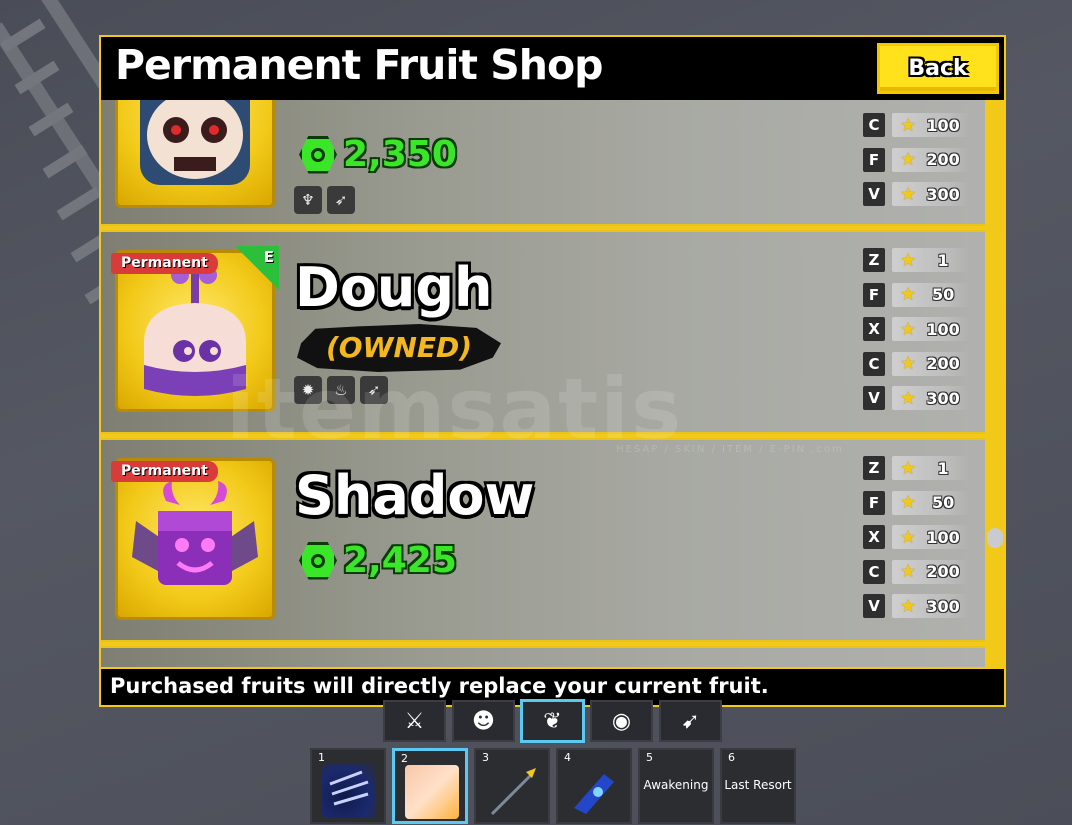 This screenshot has height=825, width=1072. Describe the element at coordinates (483, 721) in the screenshot. I see `mask-tab-icon: ☻` at that location.